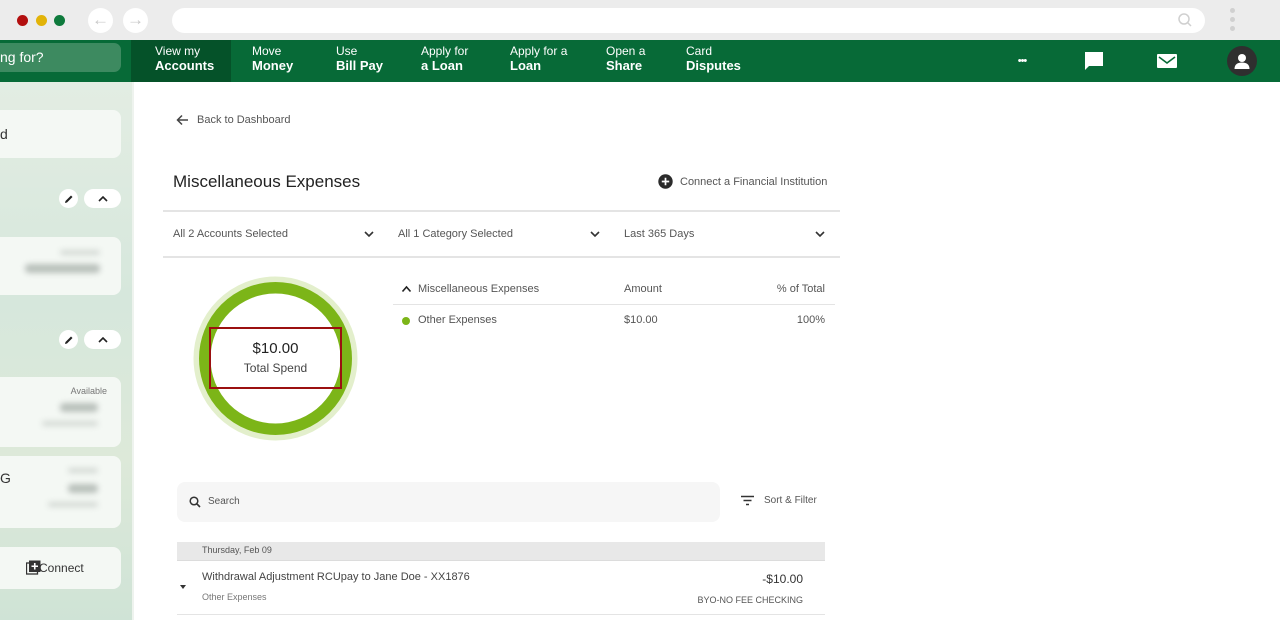 The image size is (1280, 620). I want to click on browser-chrome: ← →, so click(640, 20).